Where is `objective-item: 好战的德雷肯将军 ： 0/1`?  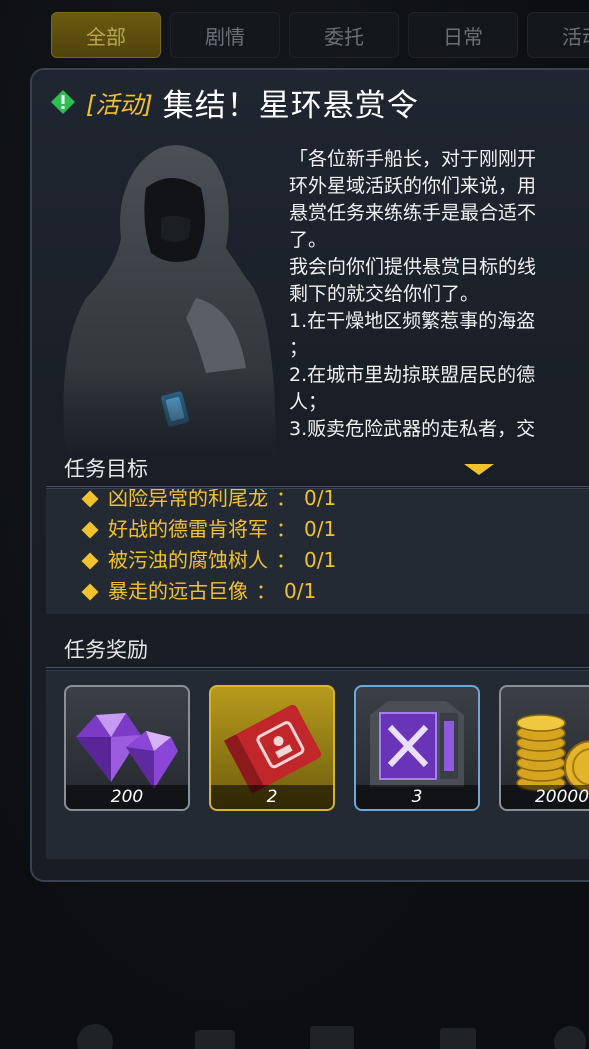
objective-item: 好战的德雷肯将军 ： 0/1 is located at coordinates (209, 529).